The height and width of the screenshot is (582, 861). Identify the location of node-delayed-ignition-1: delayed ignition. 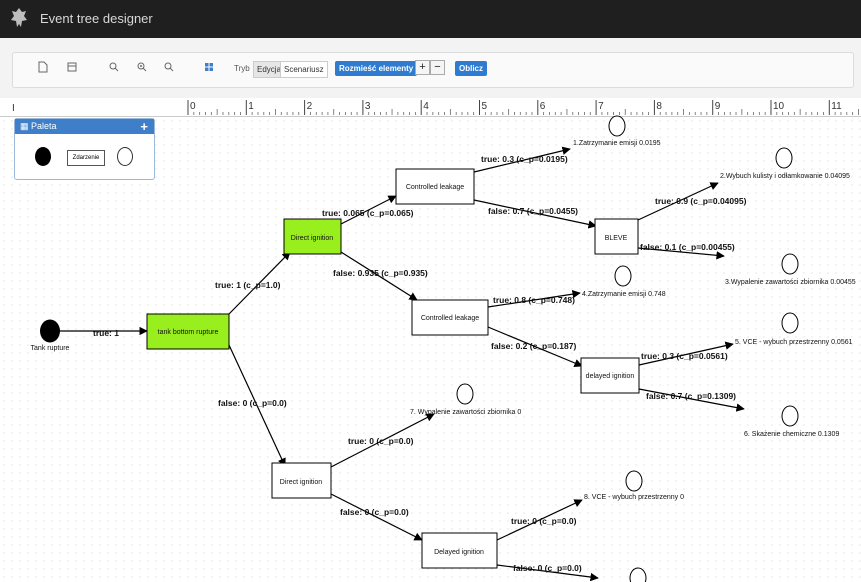
(610, 375).